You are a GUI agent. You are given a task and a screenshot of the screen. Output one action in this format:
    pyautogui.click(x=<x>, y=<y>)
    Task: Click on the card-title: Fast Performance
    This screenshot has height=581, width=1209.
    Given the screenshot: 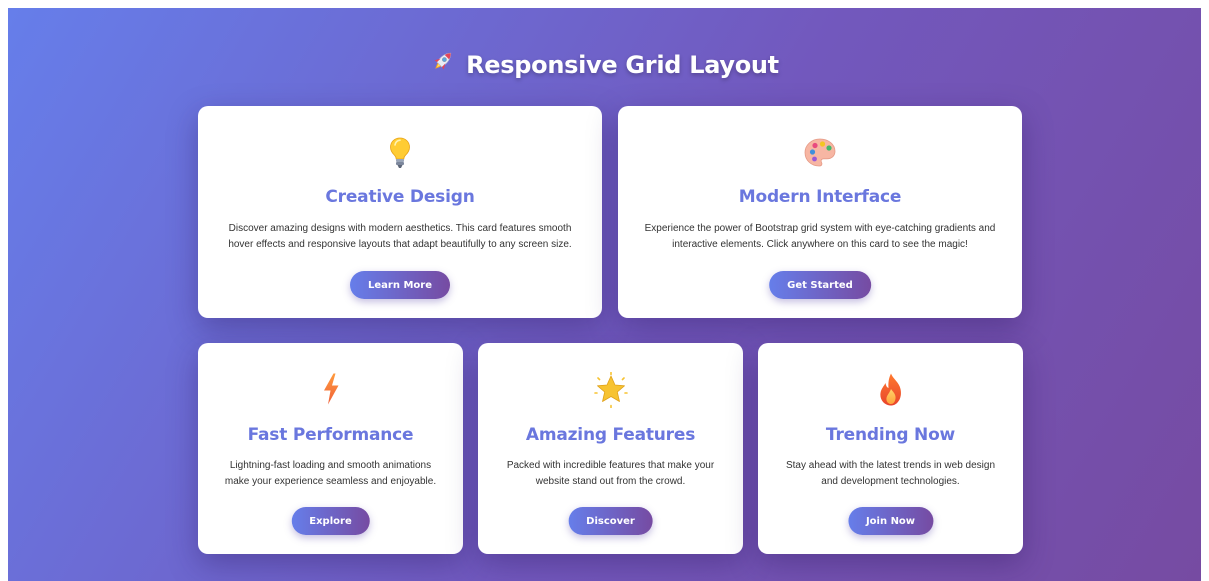 What is the action you would take?
    pyautogui.click(x=330, y=435)
    